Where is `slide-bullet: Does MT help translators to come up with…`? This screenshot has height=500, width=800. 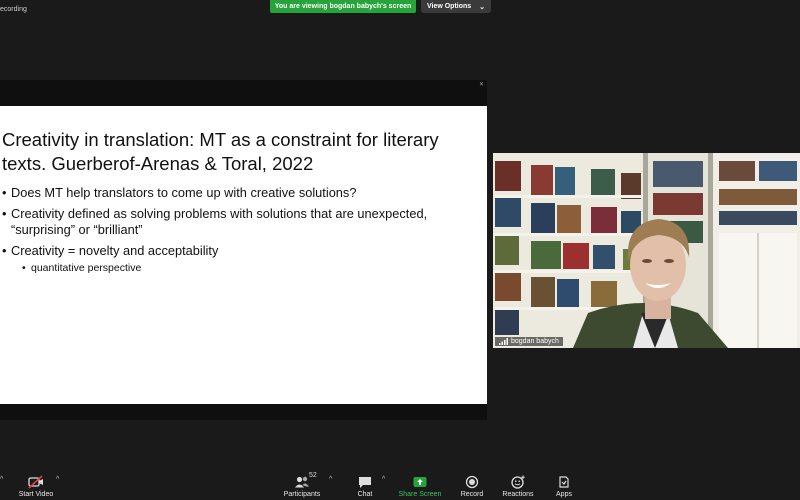
slide-bullet: Does MT help translators to come up with… is located at coordinates (238, 193).